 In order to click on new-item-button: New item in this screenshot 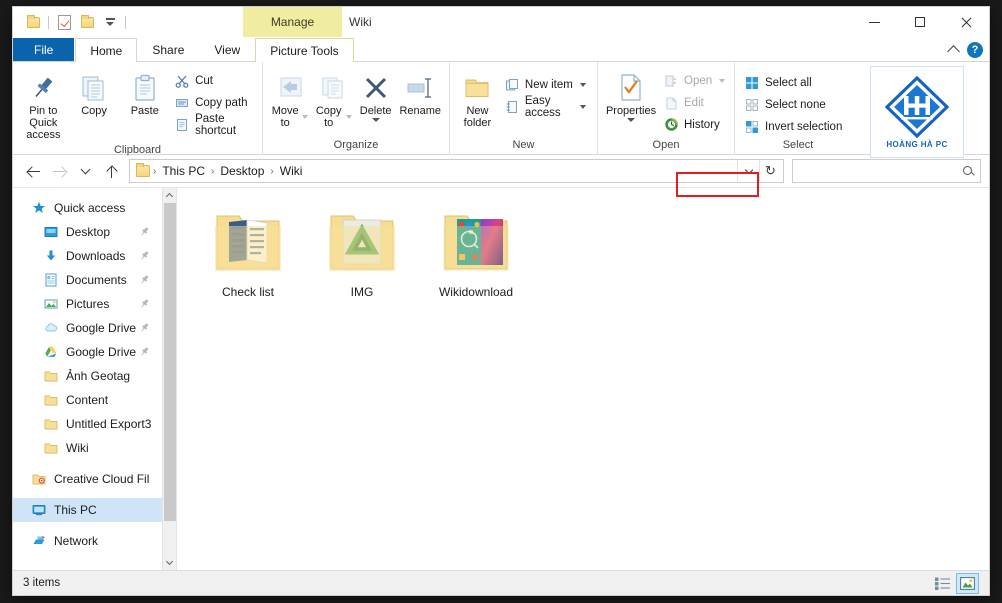, I will do `click(546, 84)`.